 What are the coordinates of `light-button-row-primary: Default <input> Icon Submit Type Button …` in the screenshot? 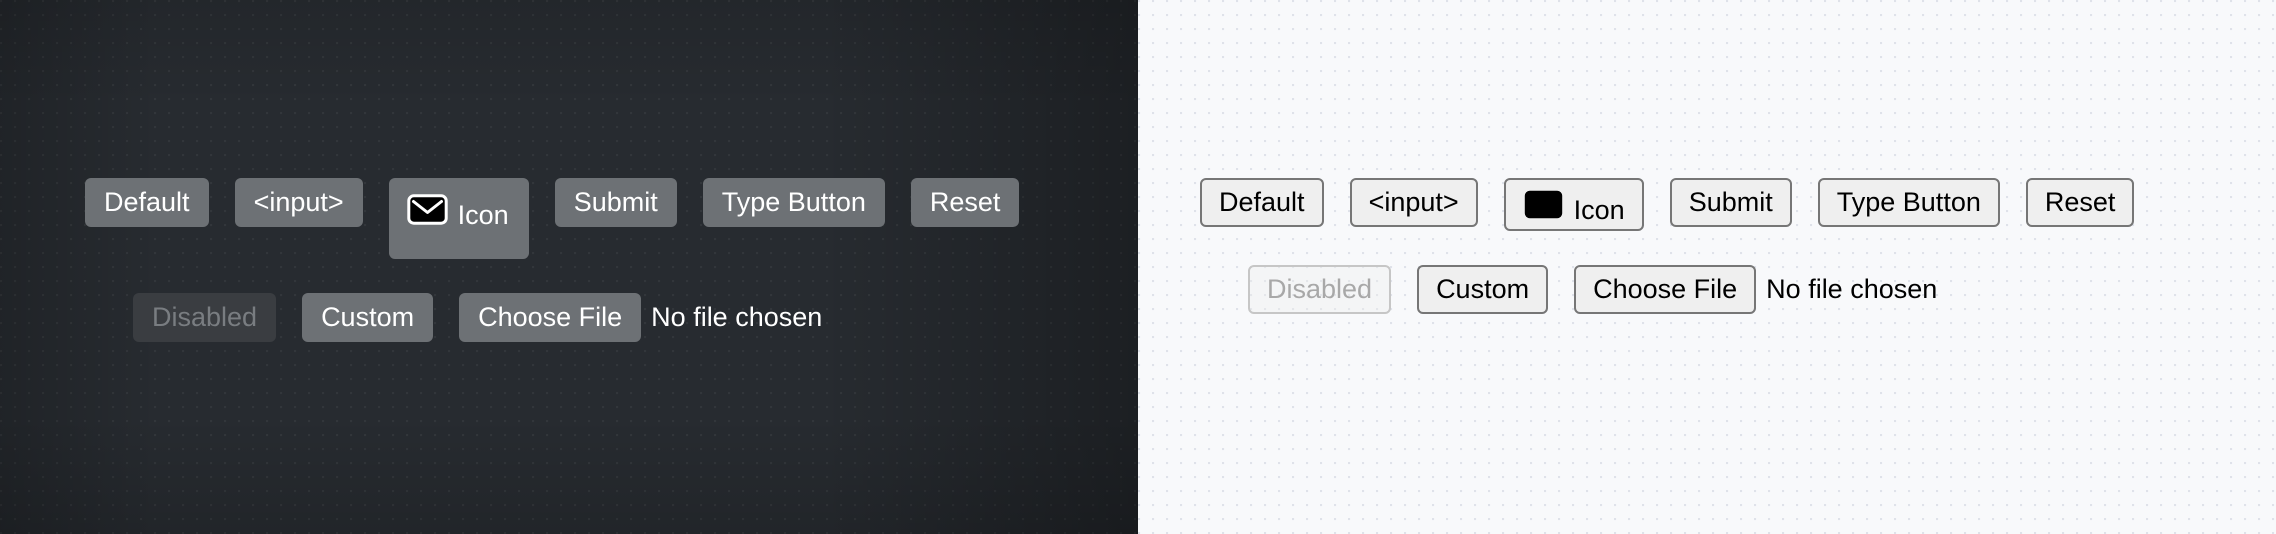 It's located at (1738, 204).